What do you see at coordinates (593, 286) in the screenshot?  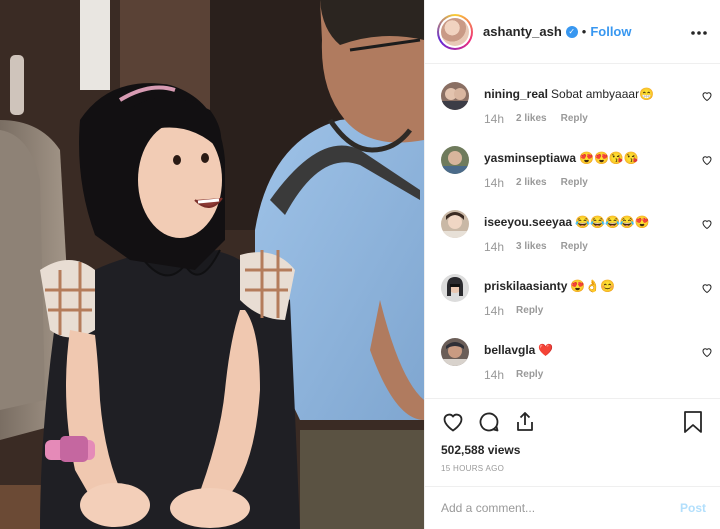 I see `comment-body: 😍👌😊` at bounding box center [593, 286].